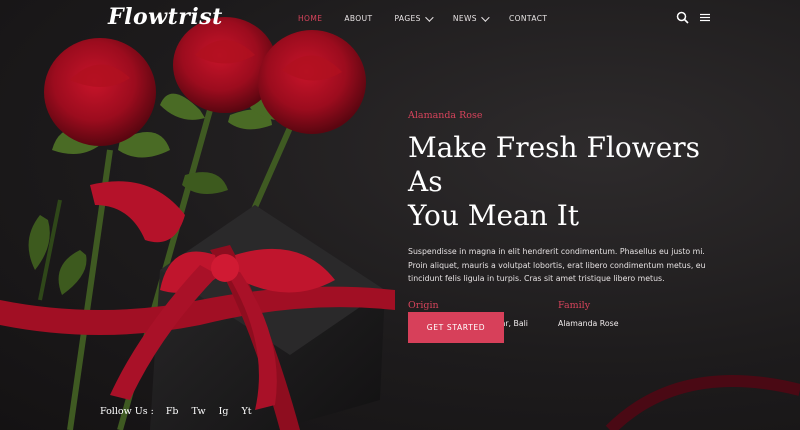 The width and height of the screenshot is (800, 430). What do you see at coordinates (127, 411) in the screenshot?
I see `follow-label: Follow Us :` at bounding box center [127, 411].